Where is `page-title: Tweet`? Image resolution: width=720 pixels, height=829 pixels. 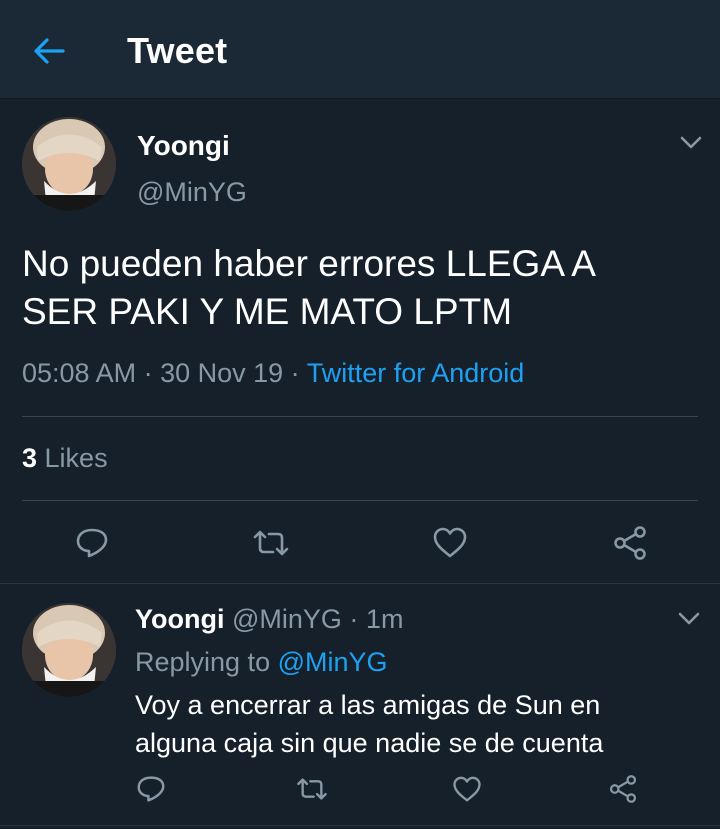
page-title: Tweet is located at coordinates (177, 50).